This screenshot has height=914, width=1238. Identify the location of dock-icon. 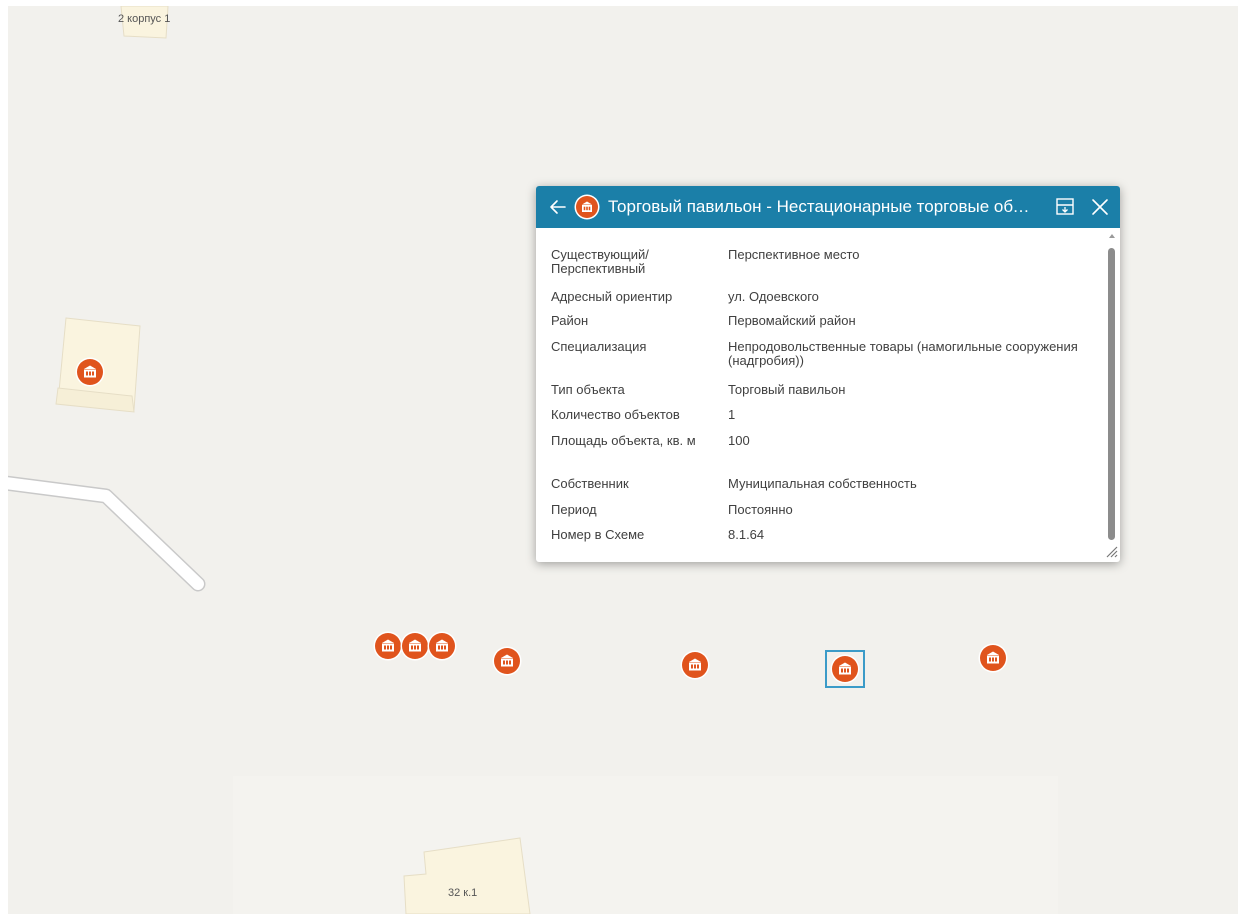
(1065, 206).